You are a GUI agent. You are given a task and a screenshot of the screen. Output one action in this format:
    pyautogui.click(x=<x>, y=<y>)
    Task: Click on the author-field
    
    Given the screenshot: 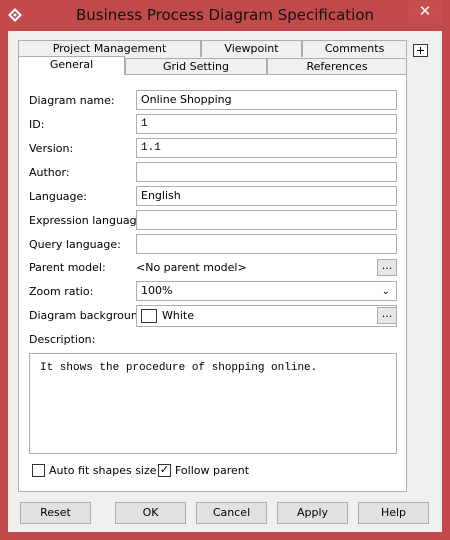 What is the action you would take?
    pyautogui.click(x=266, y=172)
    